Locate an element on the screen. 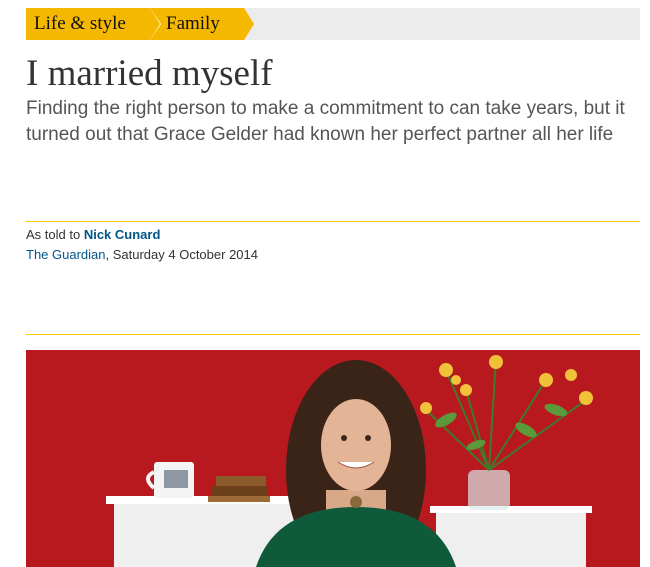 This screenshot has height=567, width=650. article-headline: I married myself is located at coordinates (149, 73).